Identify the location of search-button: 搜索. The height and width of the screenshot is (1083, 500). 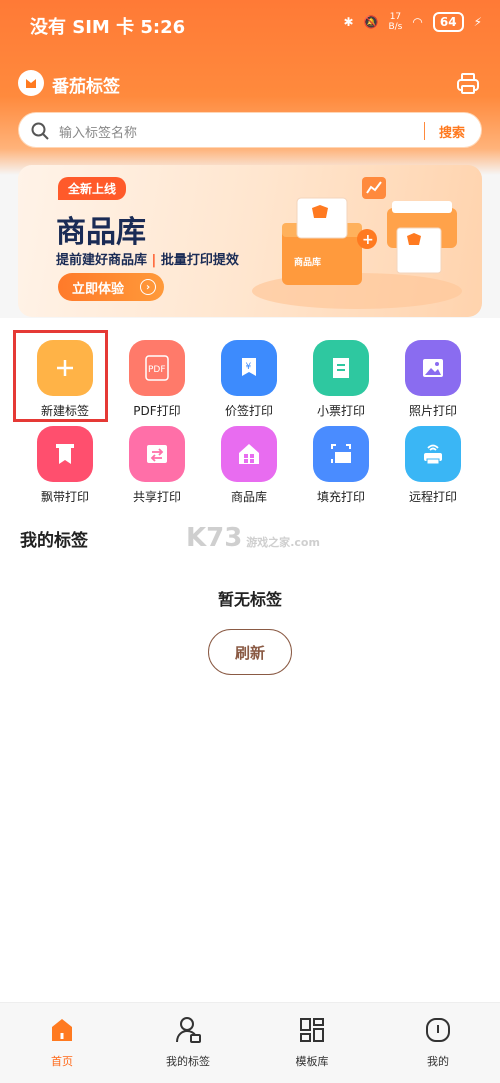
(452, 131).